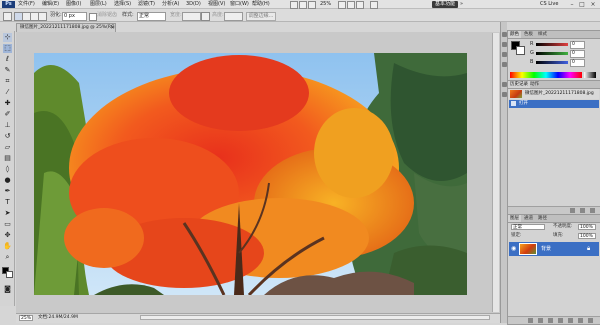 Image resolution: width=600 pixels, height=325 pixels. Describe the element at coordinates (26, 318) in the screenshot. I see `zoom-input: 25%` at that location.